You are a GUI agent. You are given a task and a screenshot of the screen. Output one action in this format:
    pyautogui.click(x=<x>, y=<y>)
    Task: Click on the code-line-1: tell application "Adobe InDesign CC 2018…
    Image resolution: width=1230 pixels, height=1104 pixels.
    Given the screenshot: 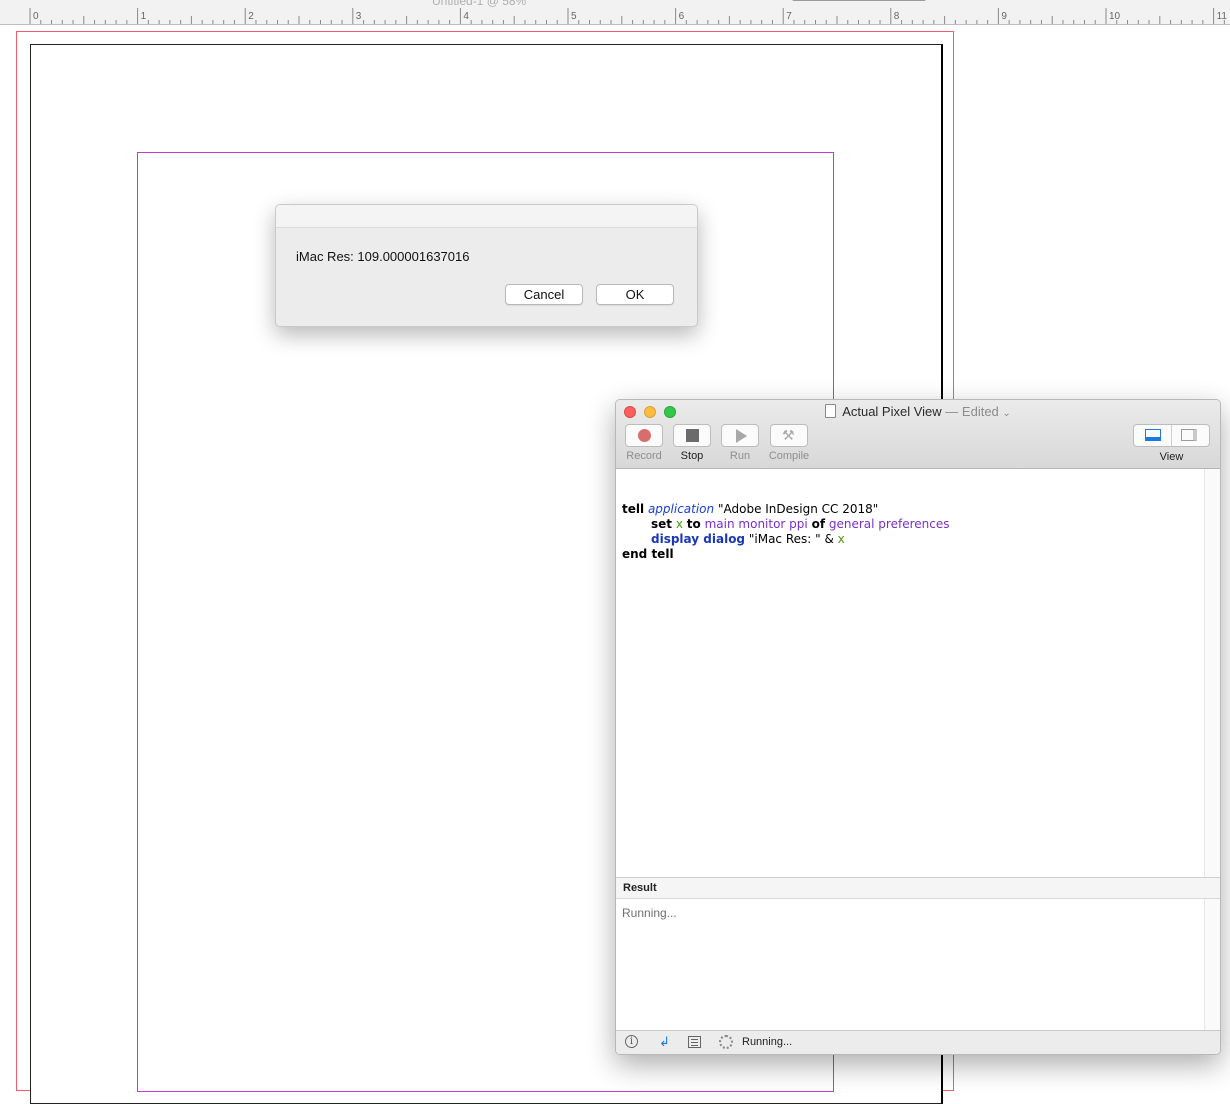 What is the action you would take?
    pyautogui.click(x=750, y=509)
    